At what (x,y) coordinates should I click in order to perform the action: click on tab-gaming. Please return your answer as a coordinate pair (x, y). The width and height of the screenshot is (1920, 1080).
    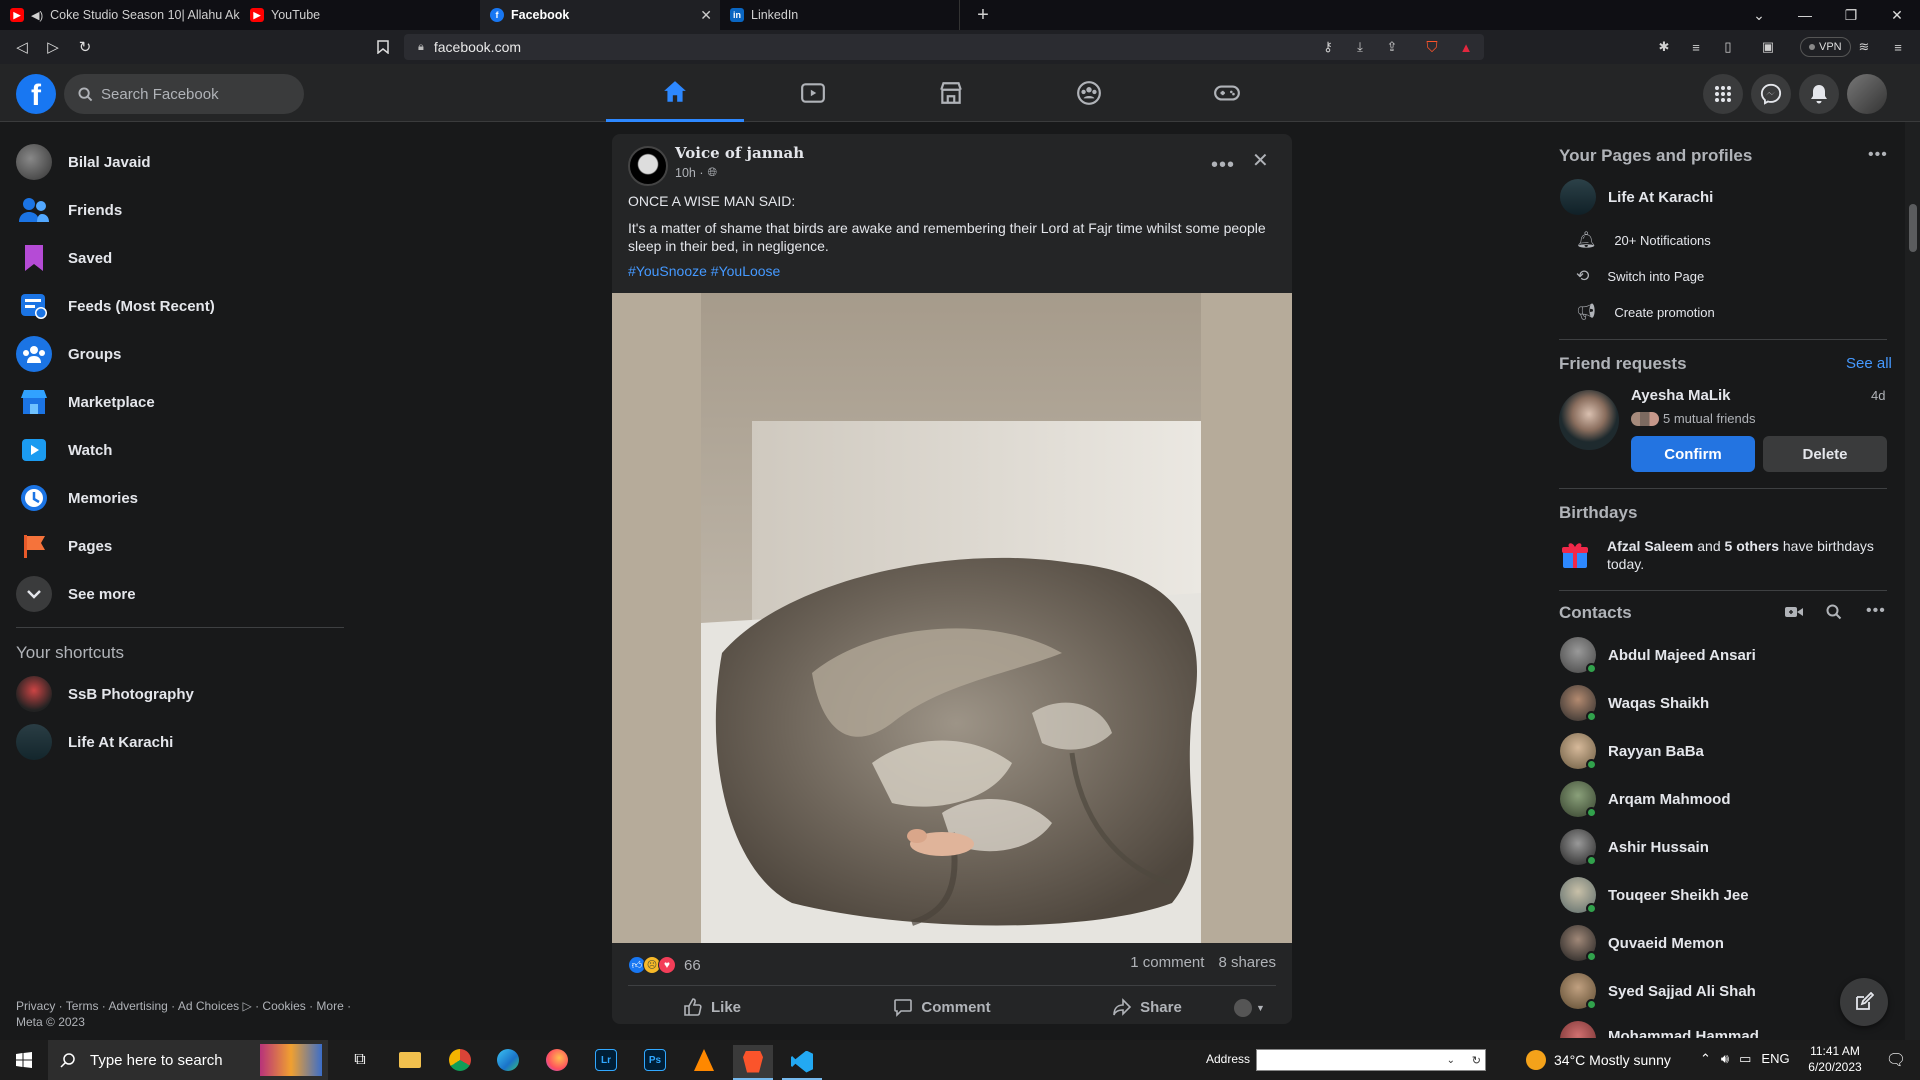
    Looking at the image, I should click on (1227, 93).